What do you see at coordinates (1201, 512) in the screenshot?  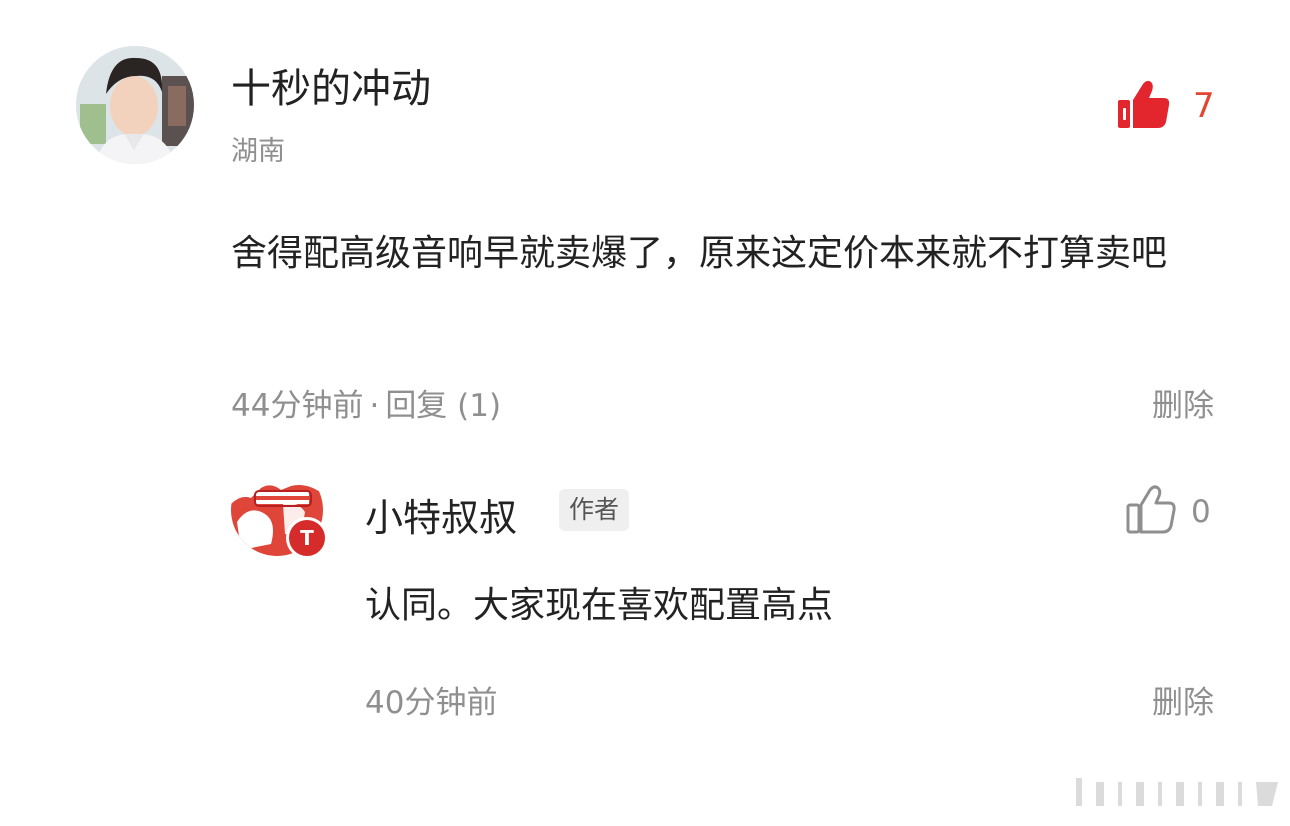 I see `reply-like-count: 0` at bounding box center [1201, 512].